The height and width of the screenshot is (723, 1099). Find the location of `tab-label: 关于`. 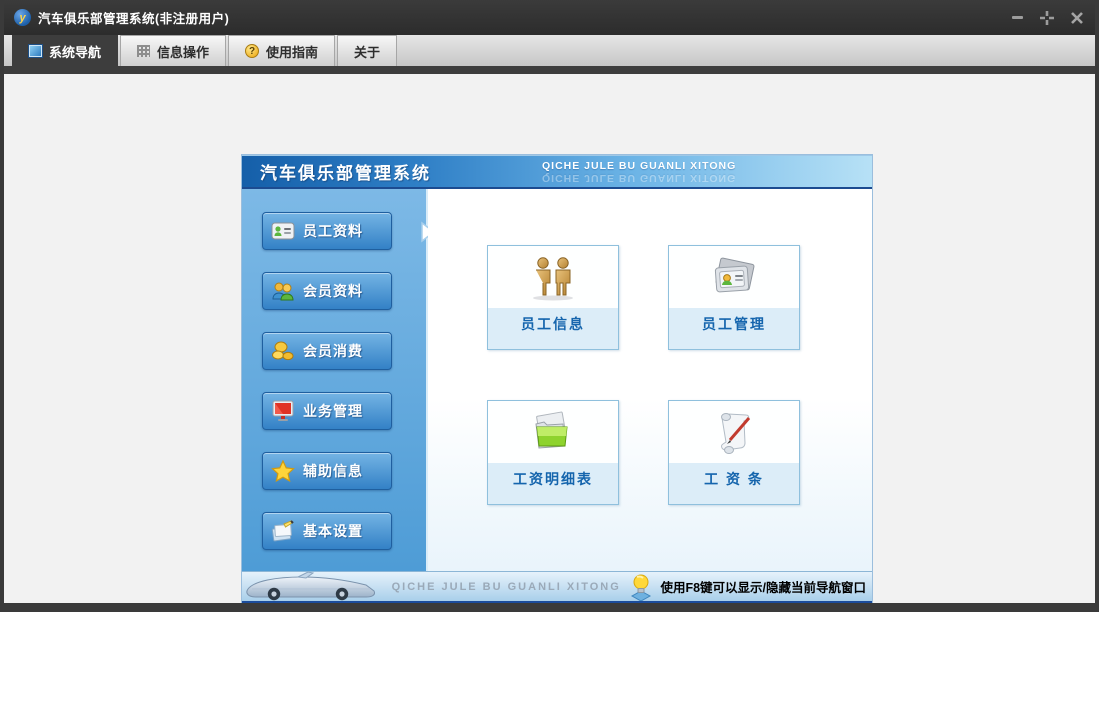

tab-label: 关于 is located at coordinates (367, 52).